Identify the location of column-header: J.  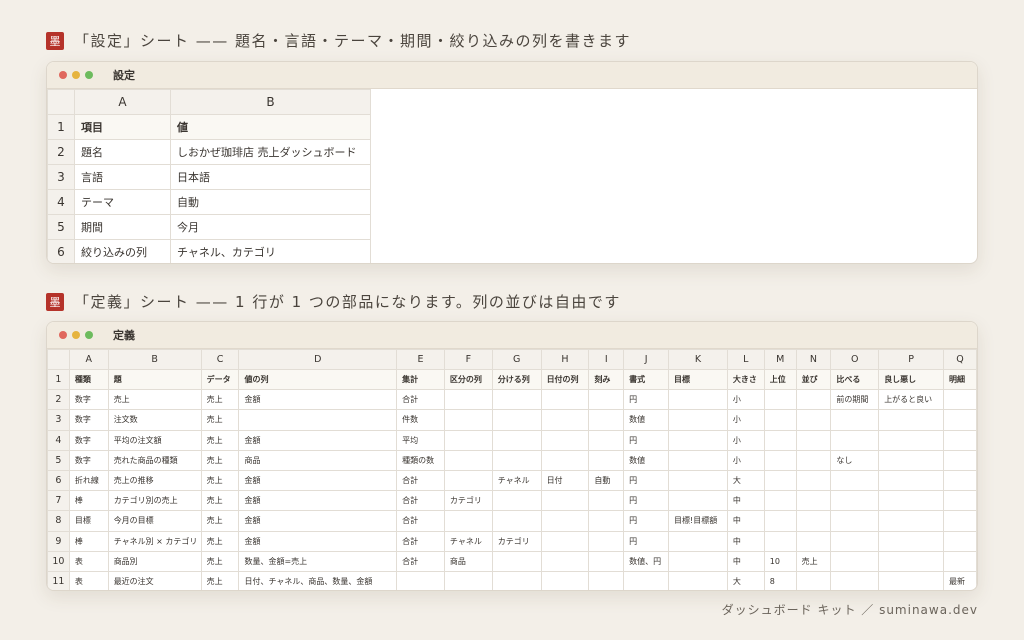
(646, 359).